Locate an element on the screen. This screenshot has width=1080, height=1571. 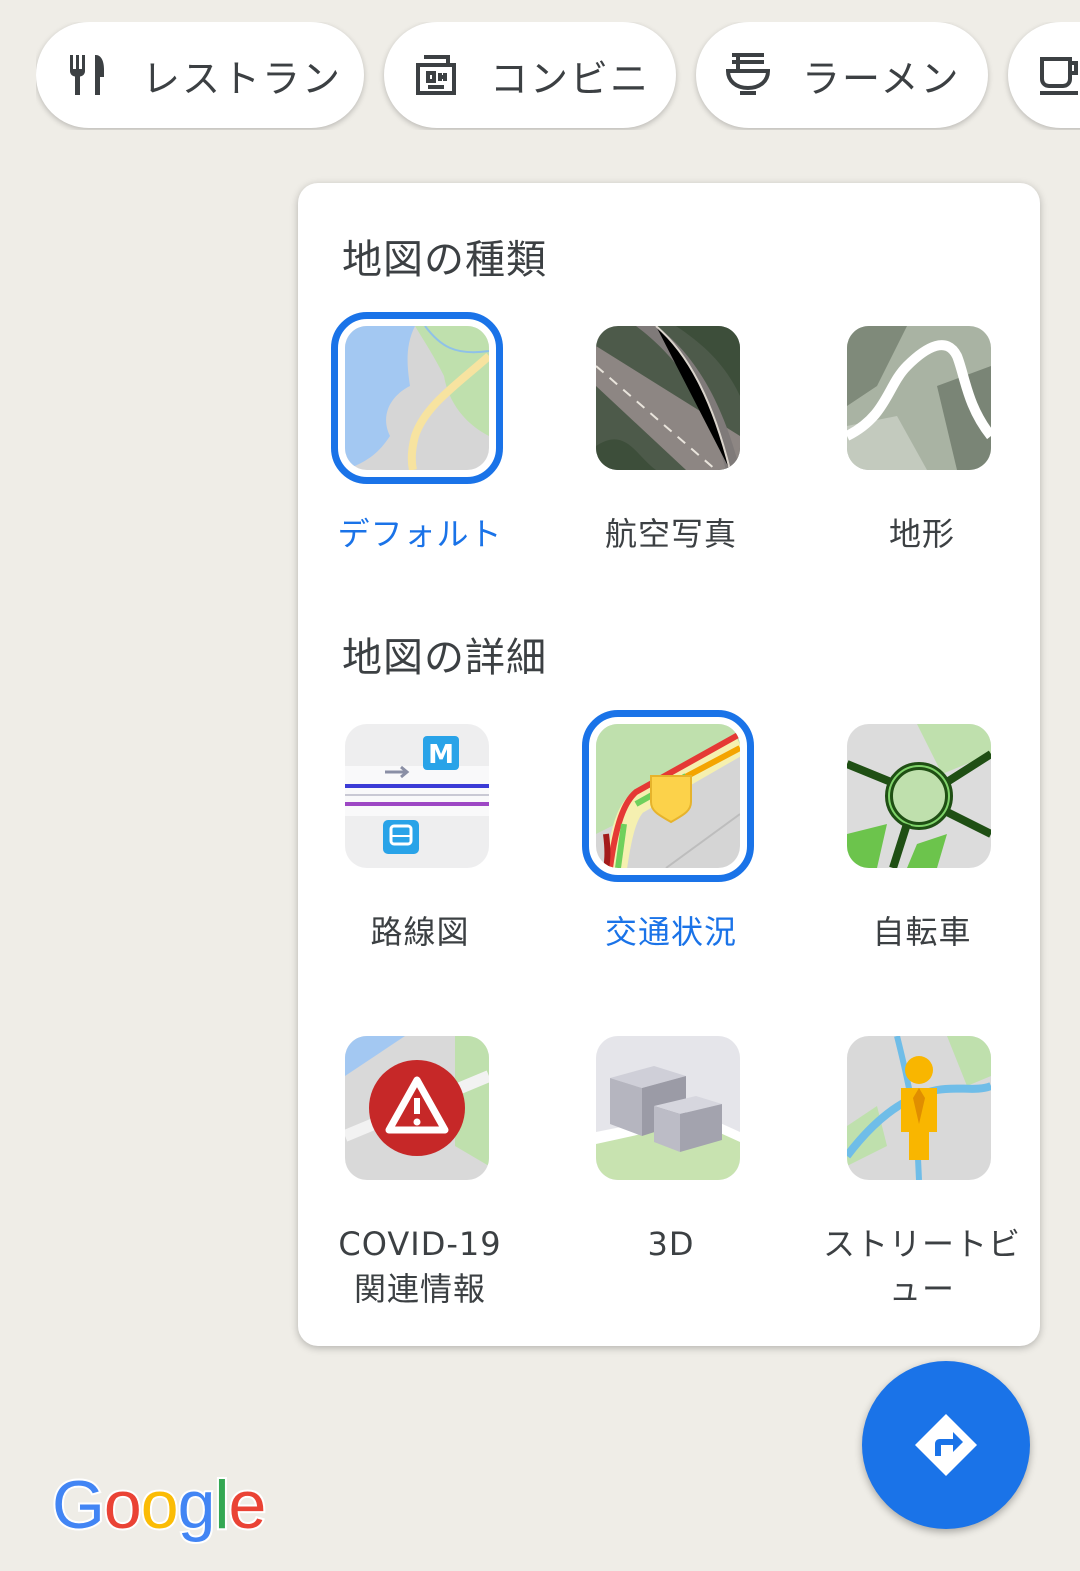
cafe-icon is located at coordinates (1058, 75).